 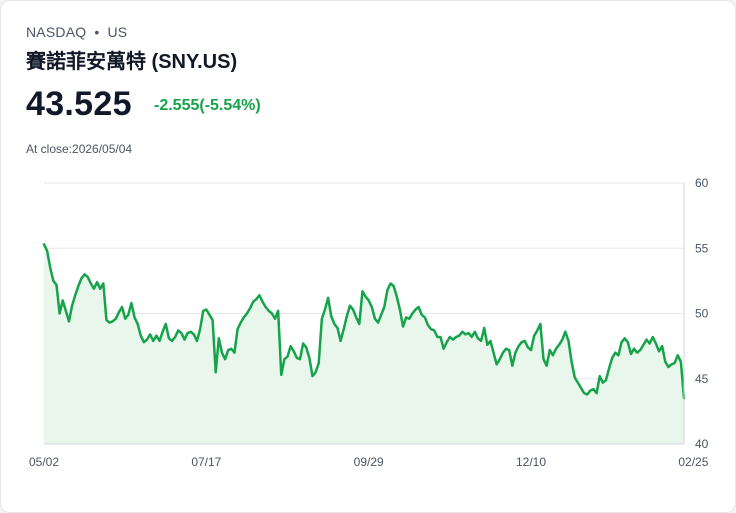 I want to click on y-tick-label: 50, so click(x=702, y=314).